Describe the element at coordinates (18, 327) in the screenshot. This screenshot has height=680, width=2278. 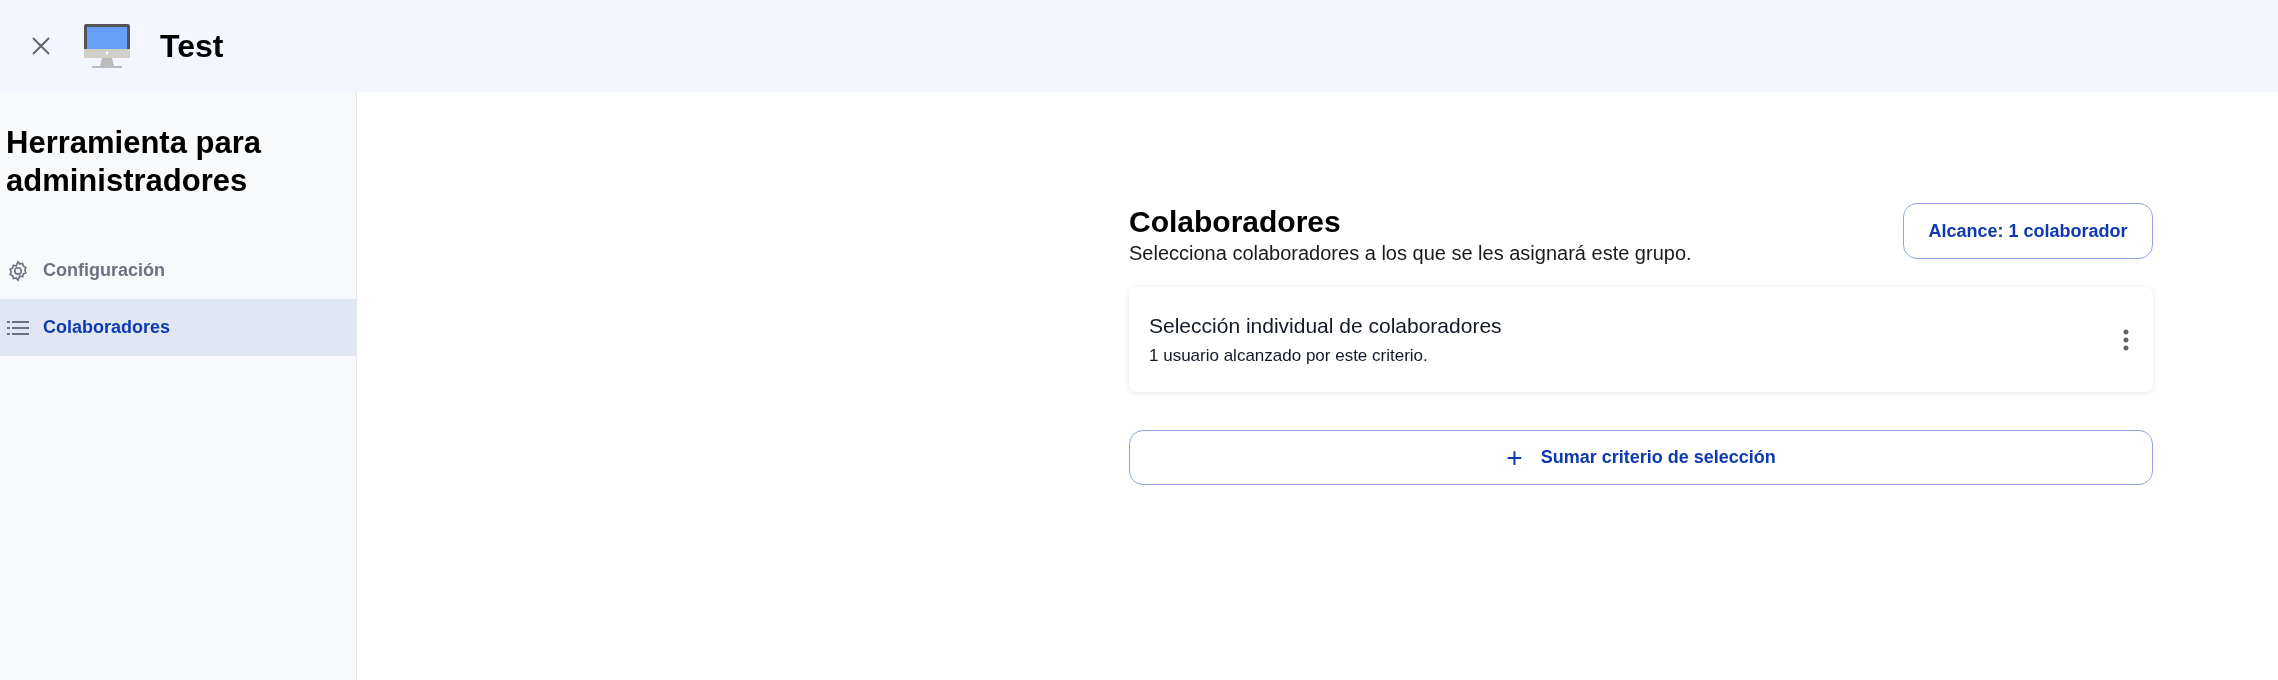
I see `list-icon` at that location.